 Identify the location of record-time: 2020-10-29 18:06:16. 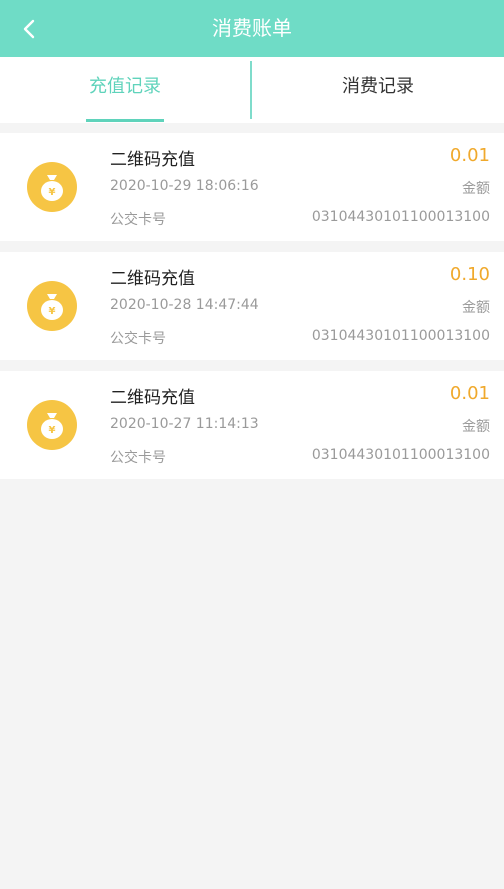
(184, 186).